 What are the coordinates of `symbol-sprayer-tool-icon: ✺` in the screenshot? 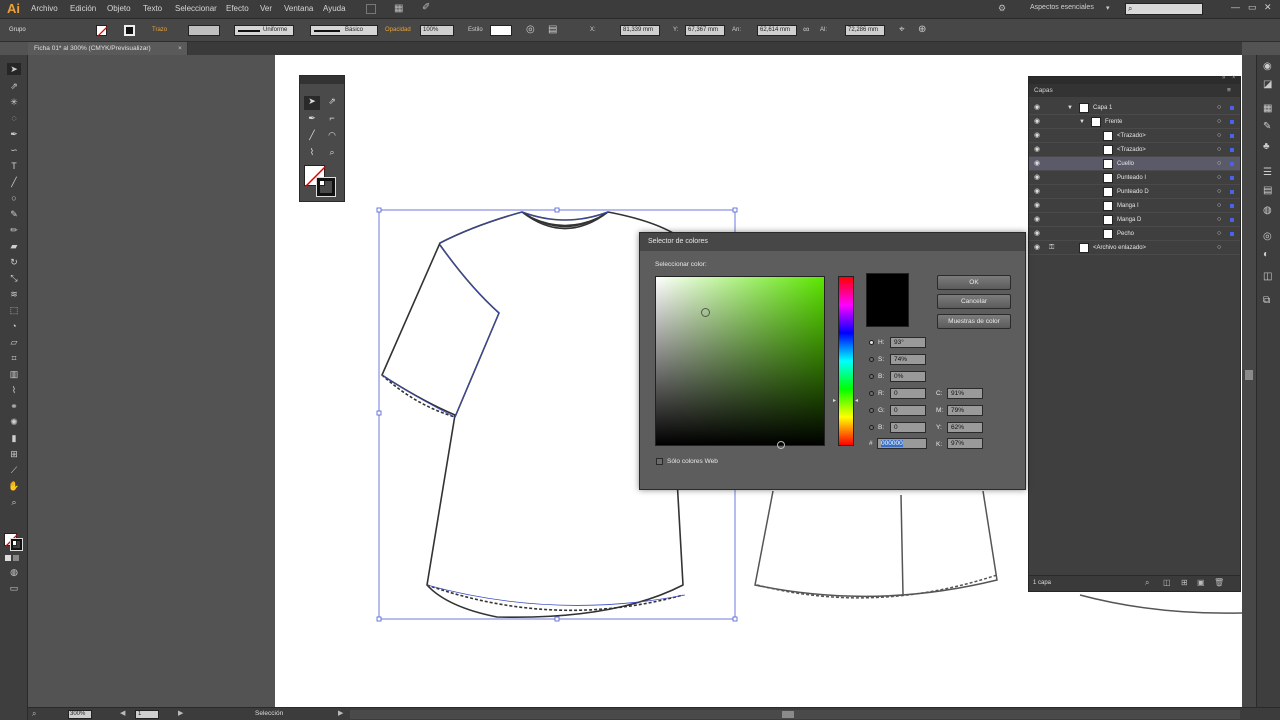 It's located at (14, 422).